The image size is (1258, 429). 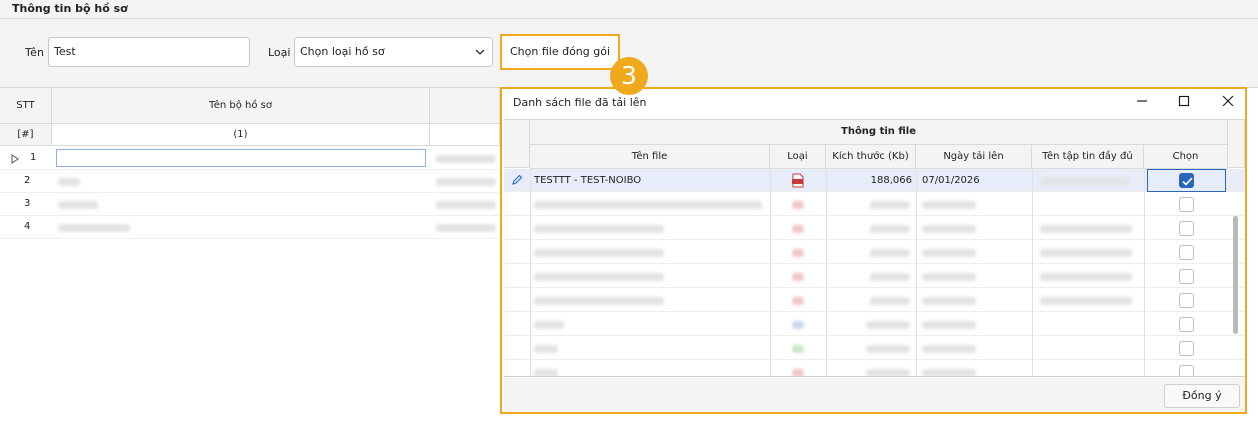 I want to click on name-input-value: Test, so click(x=65, y=51).